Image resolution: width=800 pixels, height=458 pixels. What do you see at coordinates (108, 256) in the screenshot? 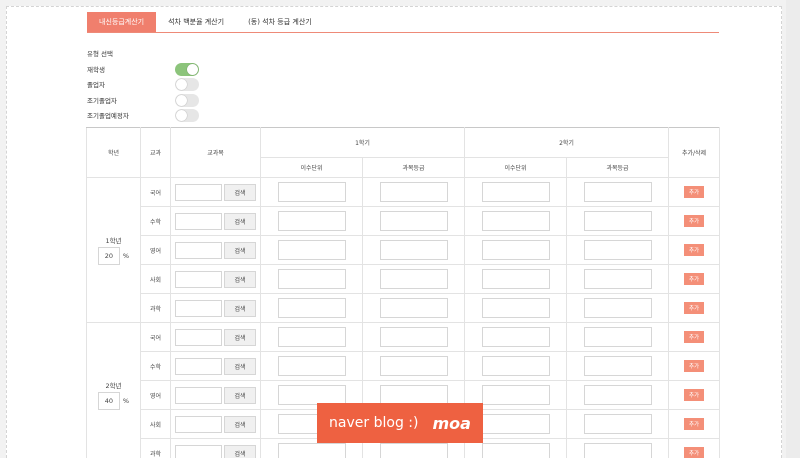
I see `year-weight-input: 20` at bounding box center [108, 256].